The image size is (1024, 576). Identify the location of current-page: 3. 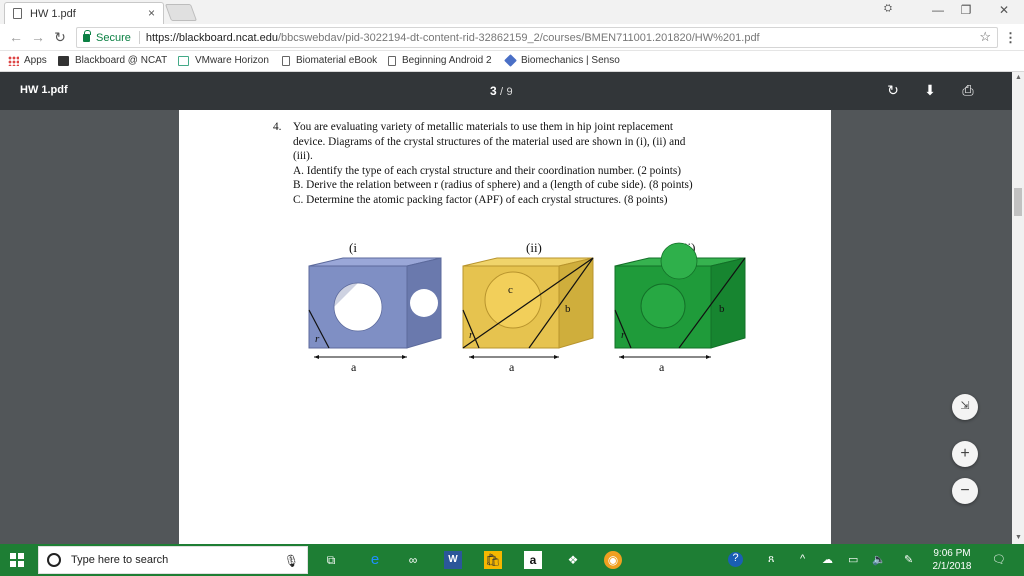
(493, 91).